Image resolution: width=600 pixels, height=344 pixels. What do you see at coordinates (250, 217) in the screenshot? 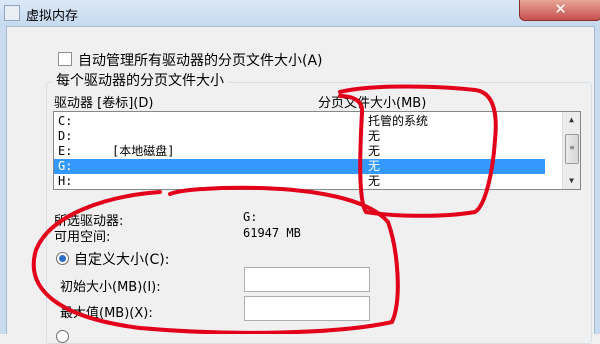
I see `selected-drive-value: G:` at bounding box center [250, 217].